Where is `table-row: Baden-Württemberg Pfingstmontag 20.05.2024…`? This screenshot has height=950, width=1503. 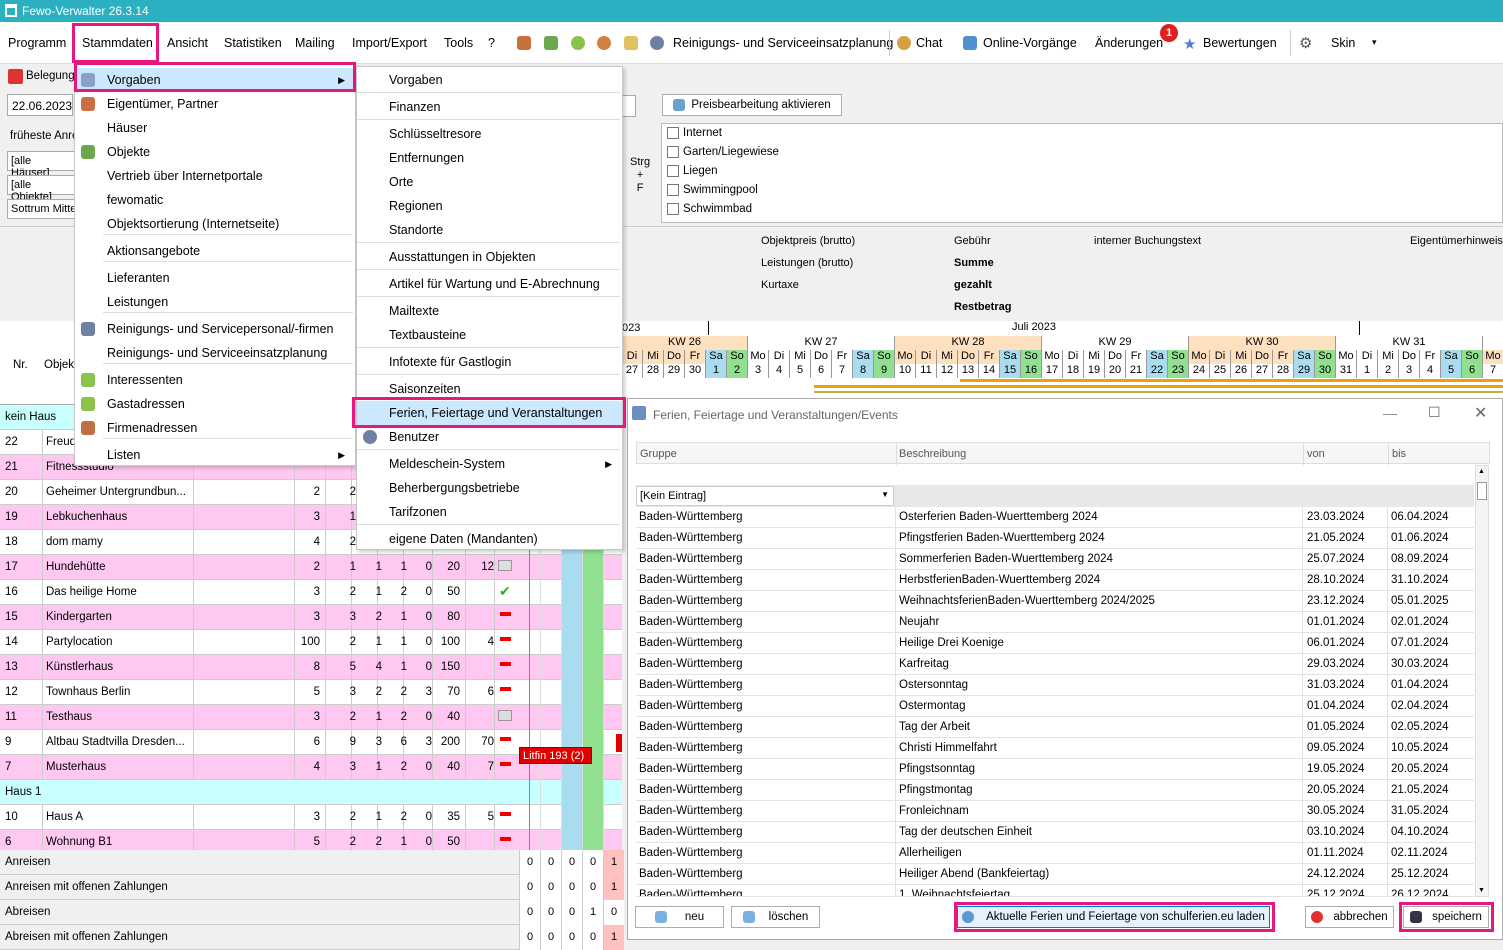
table-row: Baden-Württemberg Pfingstmontag 20.05.2024… is located at coordinates (1055, 790).